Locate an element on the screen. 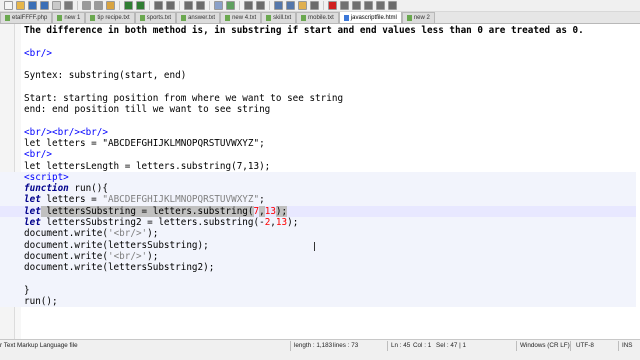 Image resolution: width=640 pixels, height=360 pixels. undo-icon is located at coordinates (128, 5).